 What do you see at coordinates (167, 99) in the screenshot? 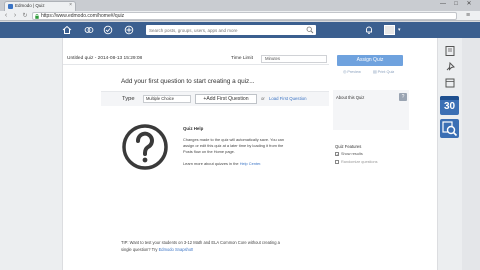
I see `question-type-select: Multiple Choice` at bounding box center [167, 99].